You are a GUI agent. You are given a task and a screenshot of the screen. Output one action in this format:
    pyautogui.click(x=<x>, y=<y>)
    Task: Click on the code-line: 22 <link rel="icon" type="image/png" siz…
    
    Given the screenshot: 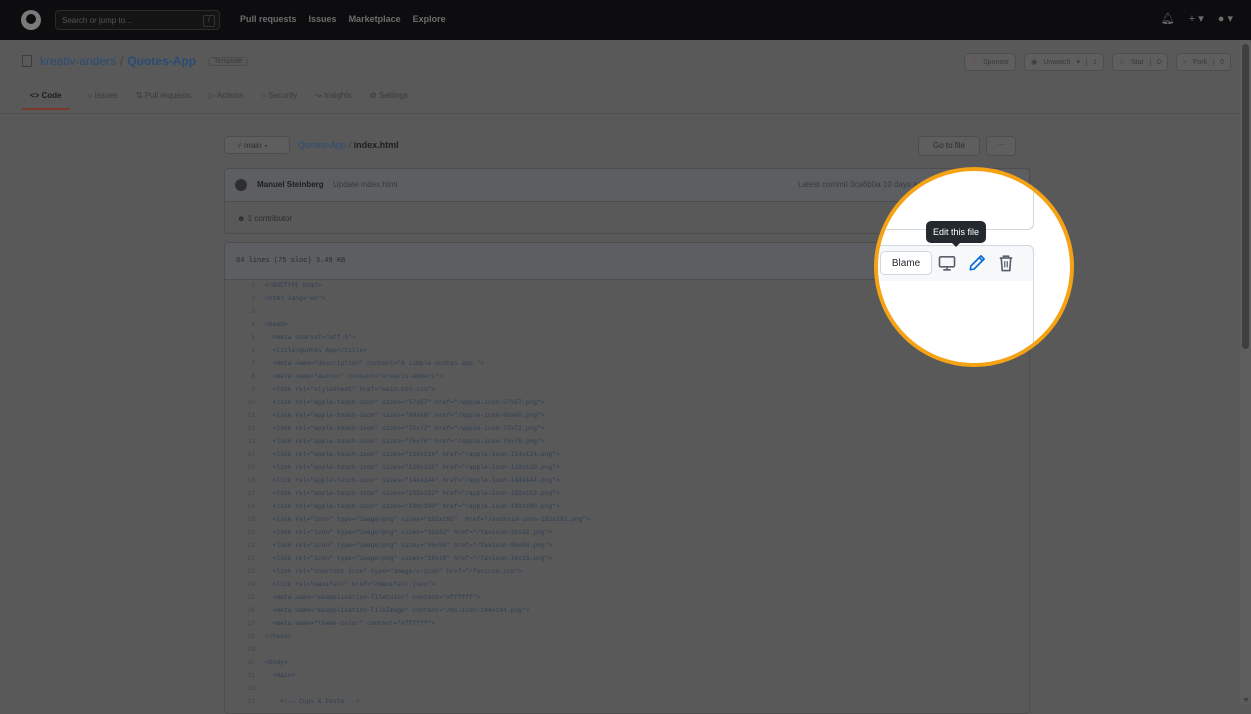 What is the action you would take?
    pyautogui.click(x=627, y=558)
    